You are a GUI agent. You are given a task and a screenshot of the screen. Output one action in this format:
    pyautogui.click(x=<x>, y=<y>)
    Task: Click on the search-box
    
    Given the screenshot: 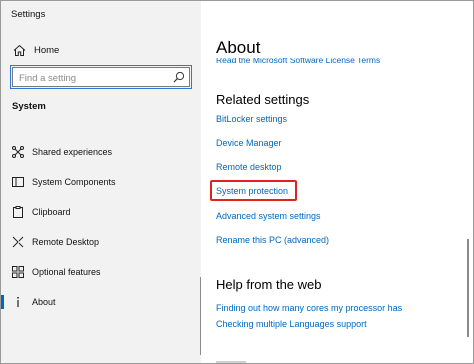 What is the action you would take?
    pyautogui.click(x=101, y=77)
    